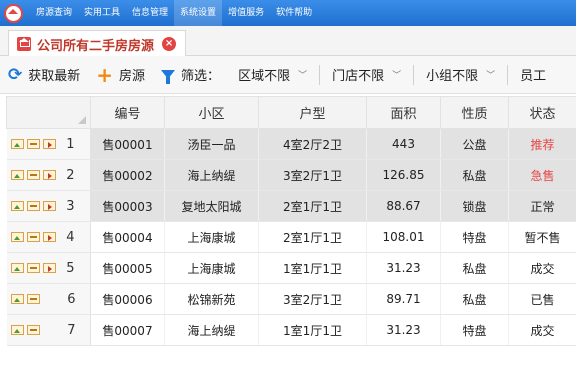 This screenshot has height=366, width=576. What do you see at coordinates (403, 112) in the screenshot?
I see `column-header-area: 面积` at bounding box center [403, 112].